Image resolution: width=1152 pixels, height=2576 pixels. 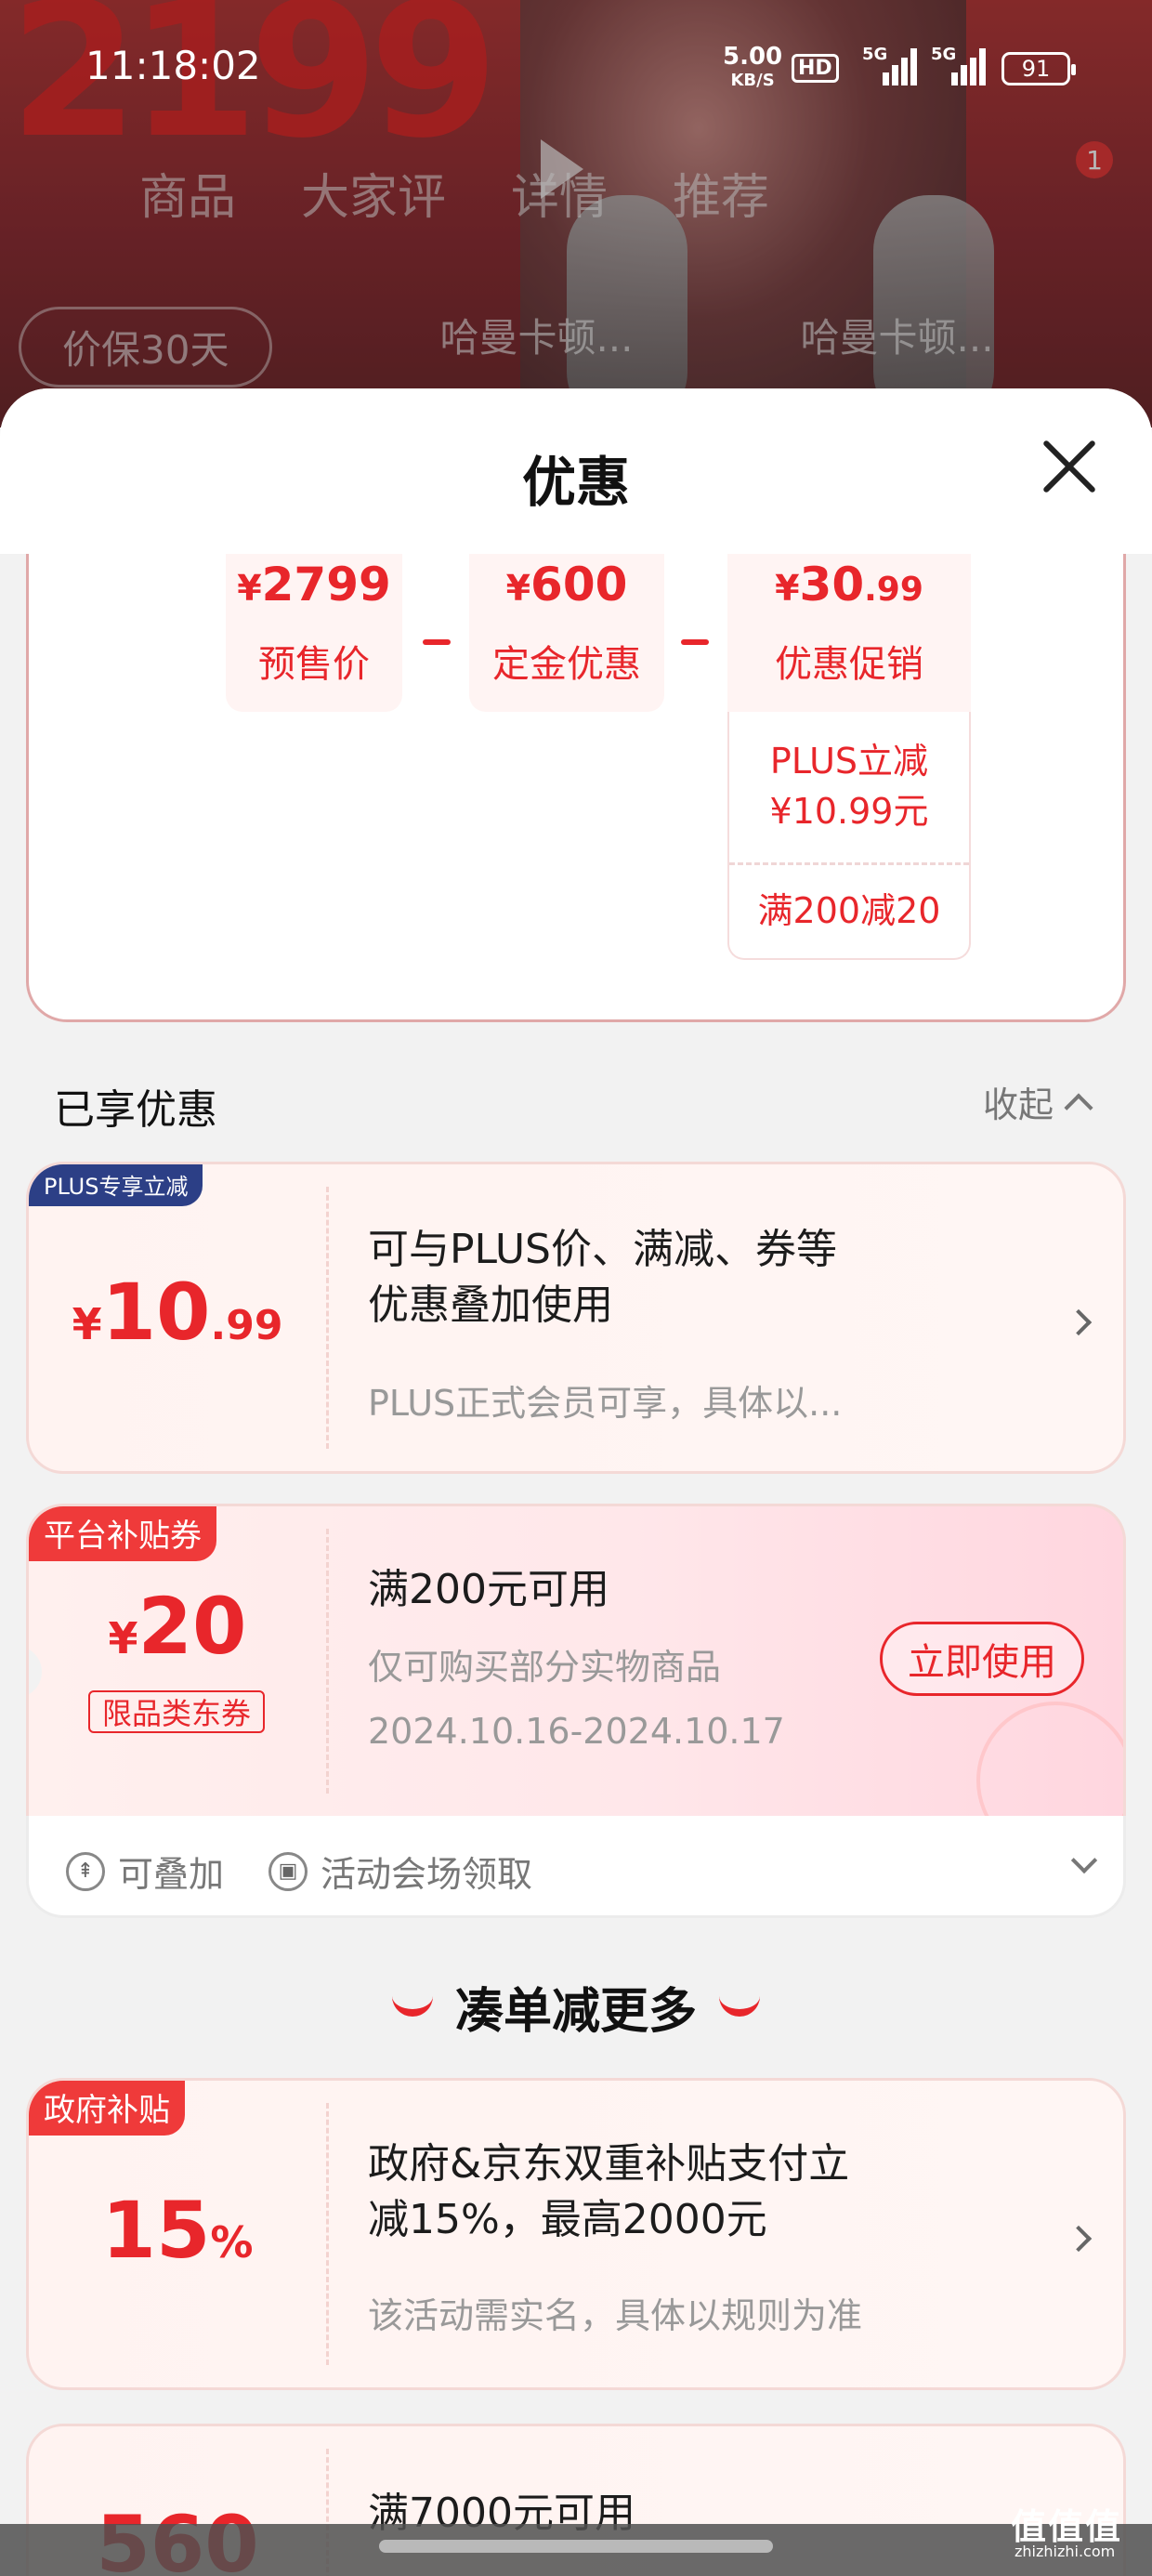 What do you see at coordinates (875, 54) in the screenshot?
I see `signal-label-1: 5G` at bounding box center [875, 54].